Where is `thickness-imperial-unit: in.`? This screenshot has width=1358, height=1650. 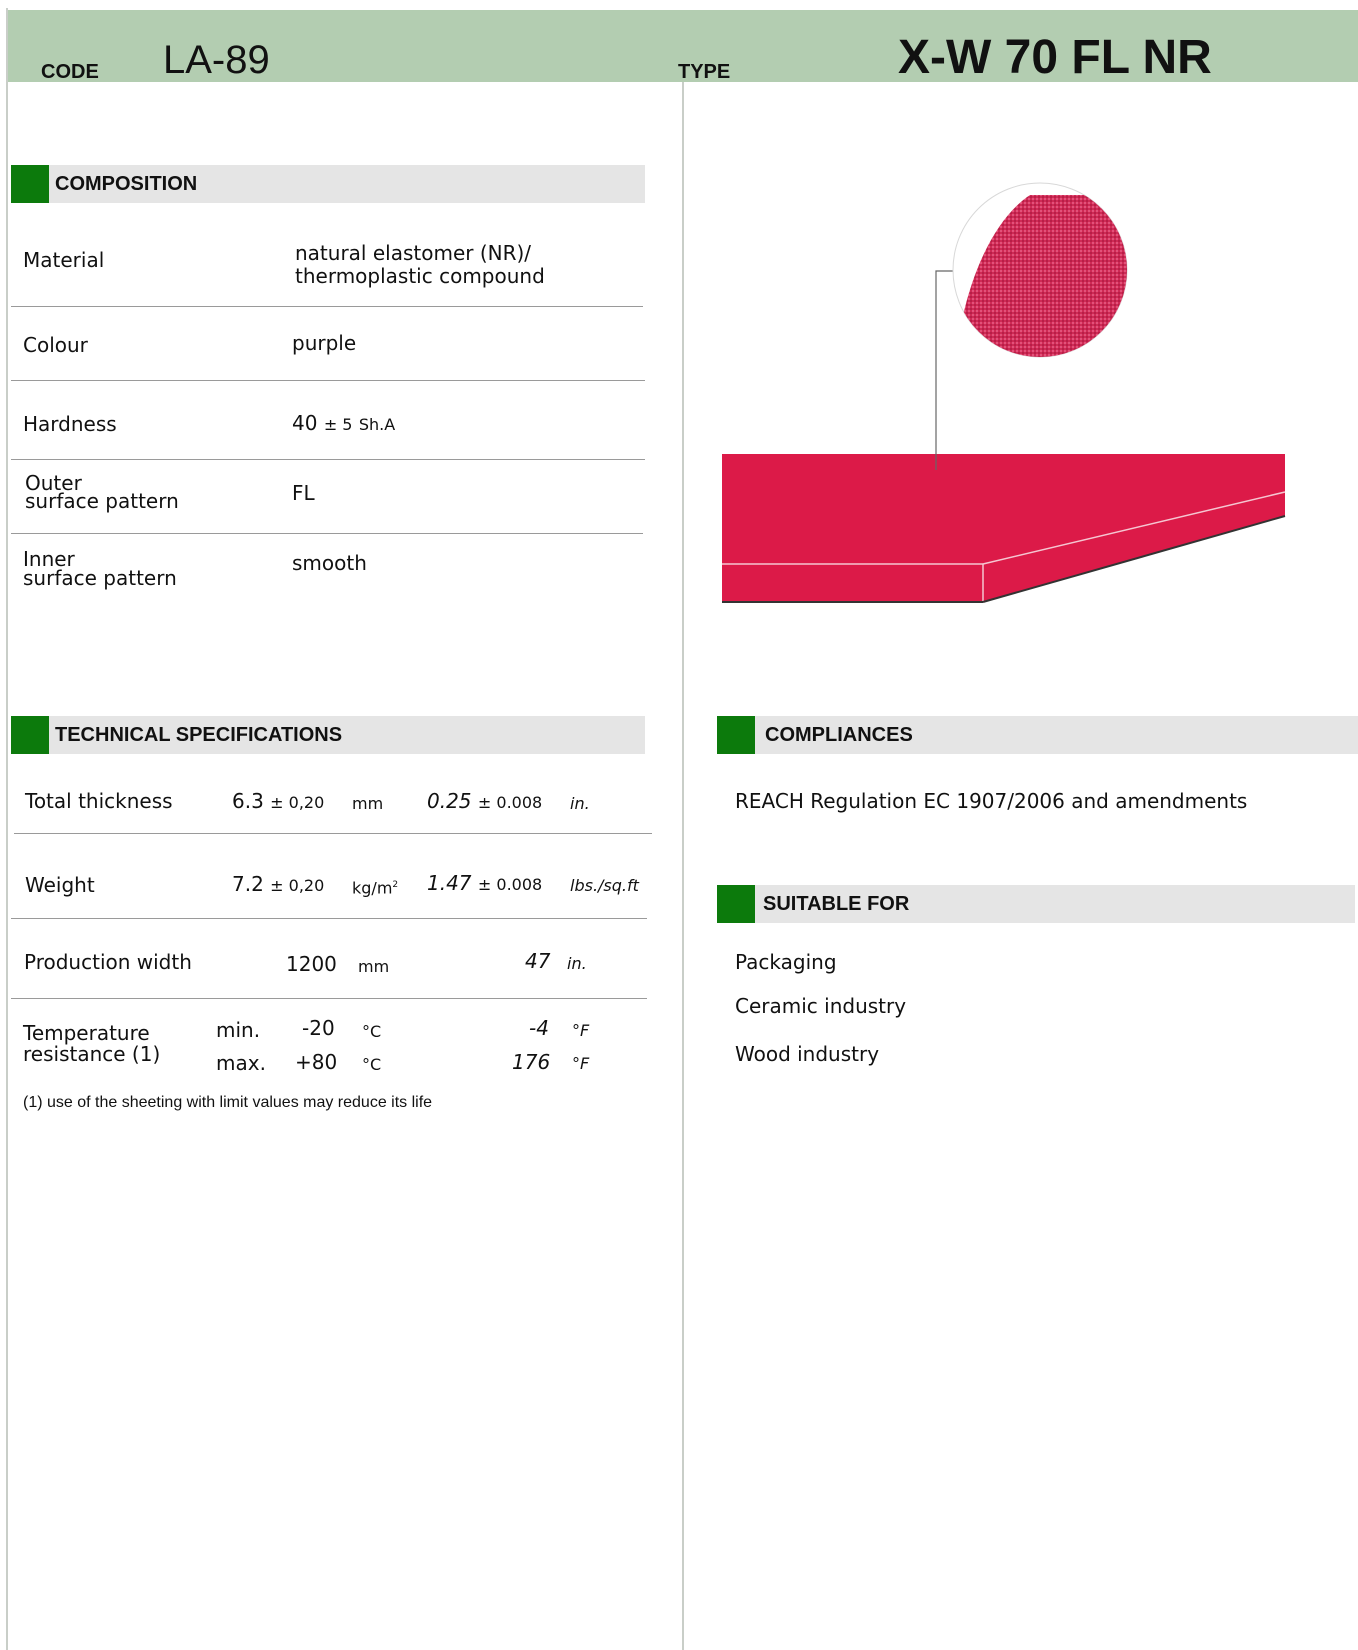
thickness-imperial-unit: in. is located at coordinates (580, 803).